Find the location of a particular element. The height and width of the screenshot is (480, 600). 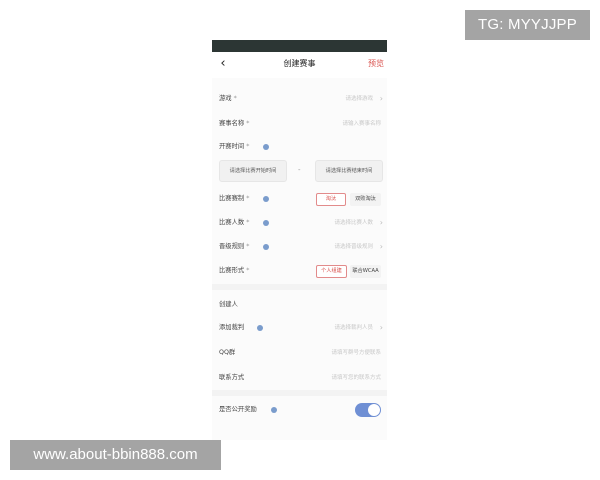

contact-input: 请填写您的联系方式 is located at coordinates (356, 378).